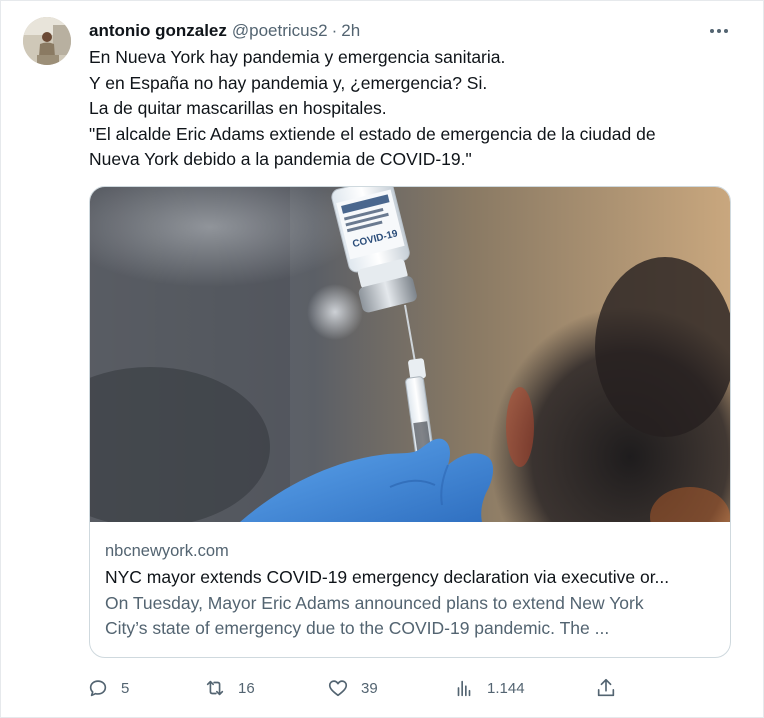 Image resolution: width=764 pixels, height=718 pixels. I want to click on author-name: antonio gonzalez, so click(158, 31).